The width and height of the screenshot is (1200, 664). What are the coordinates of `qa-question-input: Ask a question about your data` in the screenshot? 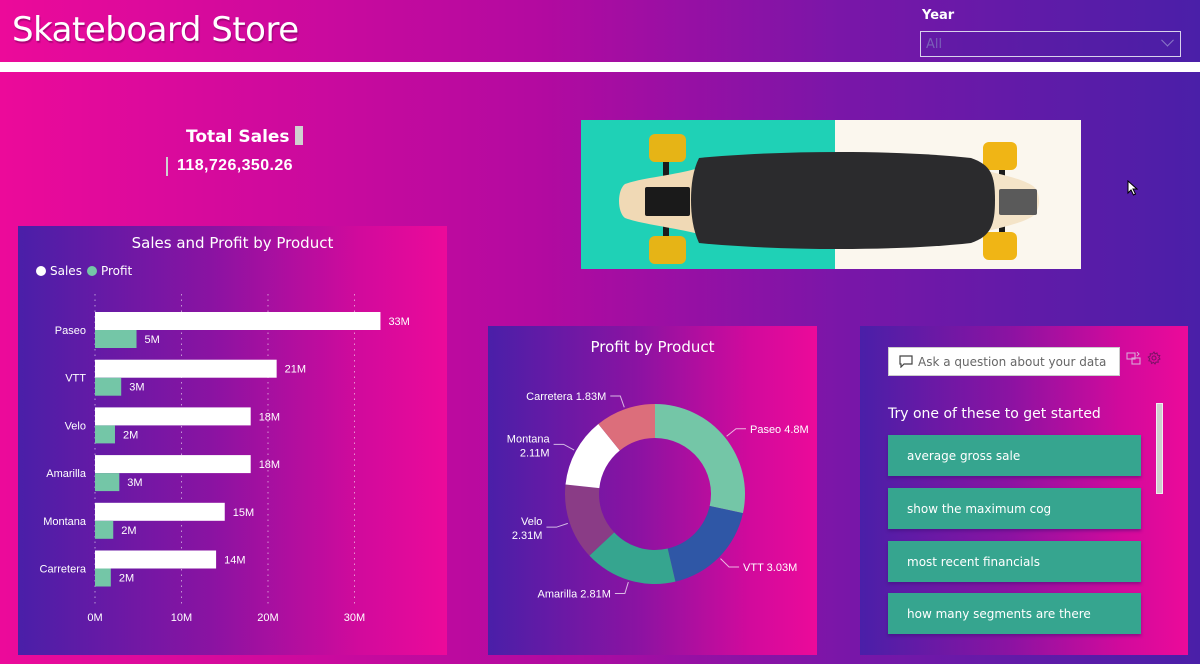 It's located at (1004, 361).